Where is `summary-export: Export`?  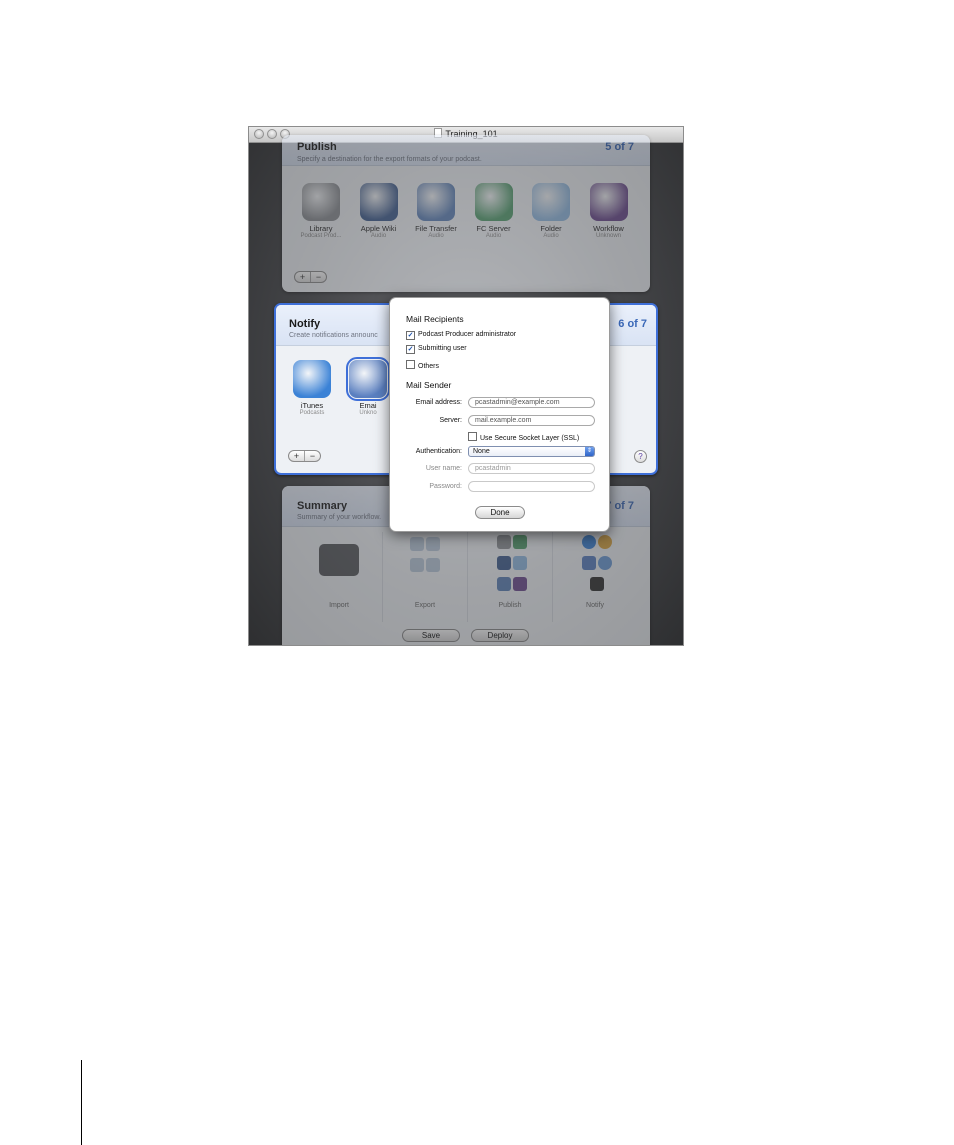
summary-export: Export is located at coordinates (424, 577).